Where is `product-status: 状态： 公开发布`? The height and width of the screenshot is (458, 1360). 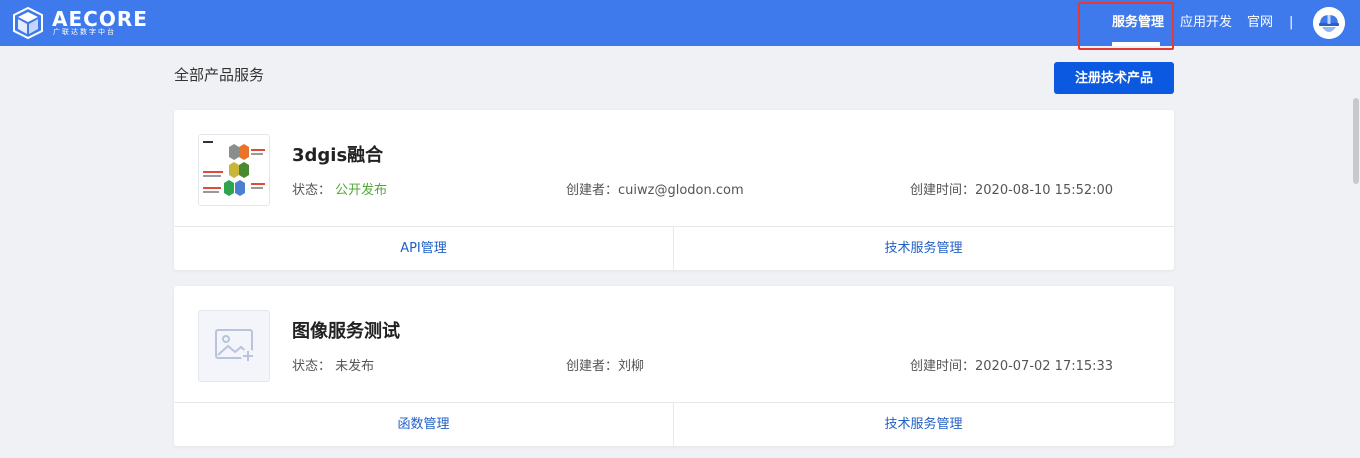 product-status: 状态： 公开发布 is located at coordinates (339, 191).